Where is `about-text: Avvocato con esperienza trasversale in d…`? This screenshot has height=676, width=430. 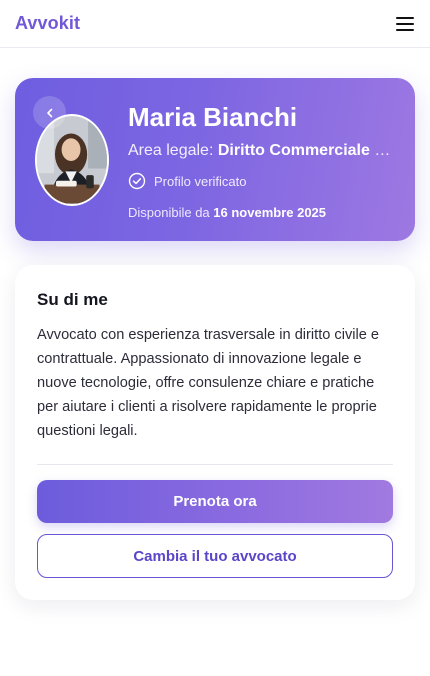
about-text: Avvocato con esperienza trasversale in d… is located at coordinates (208, 383).